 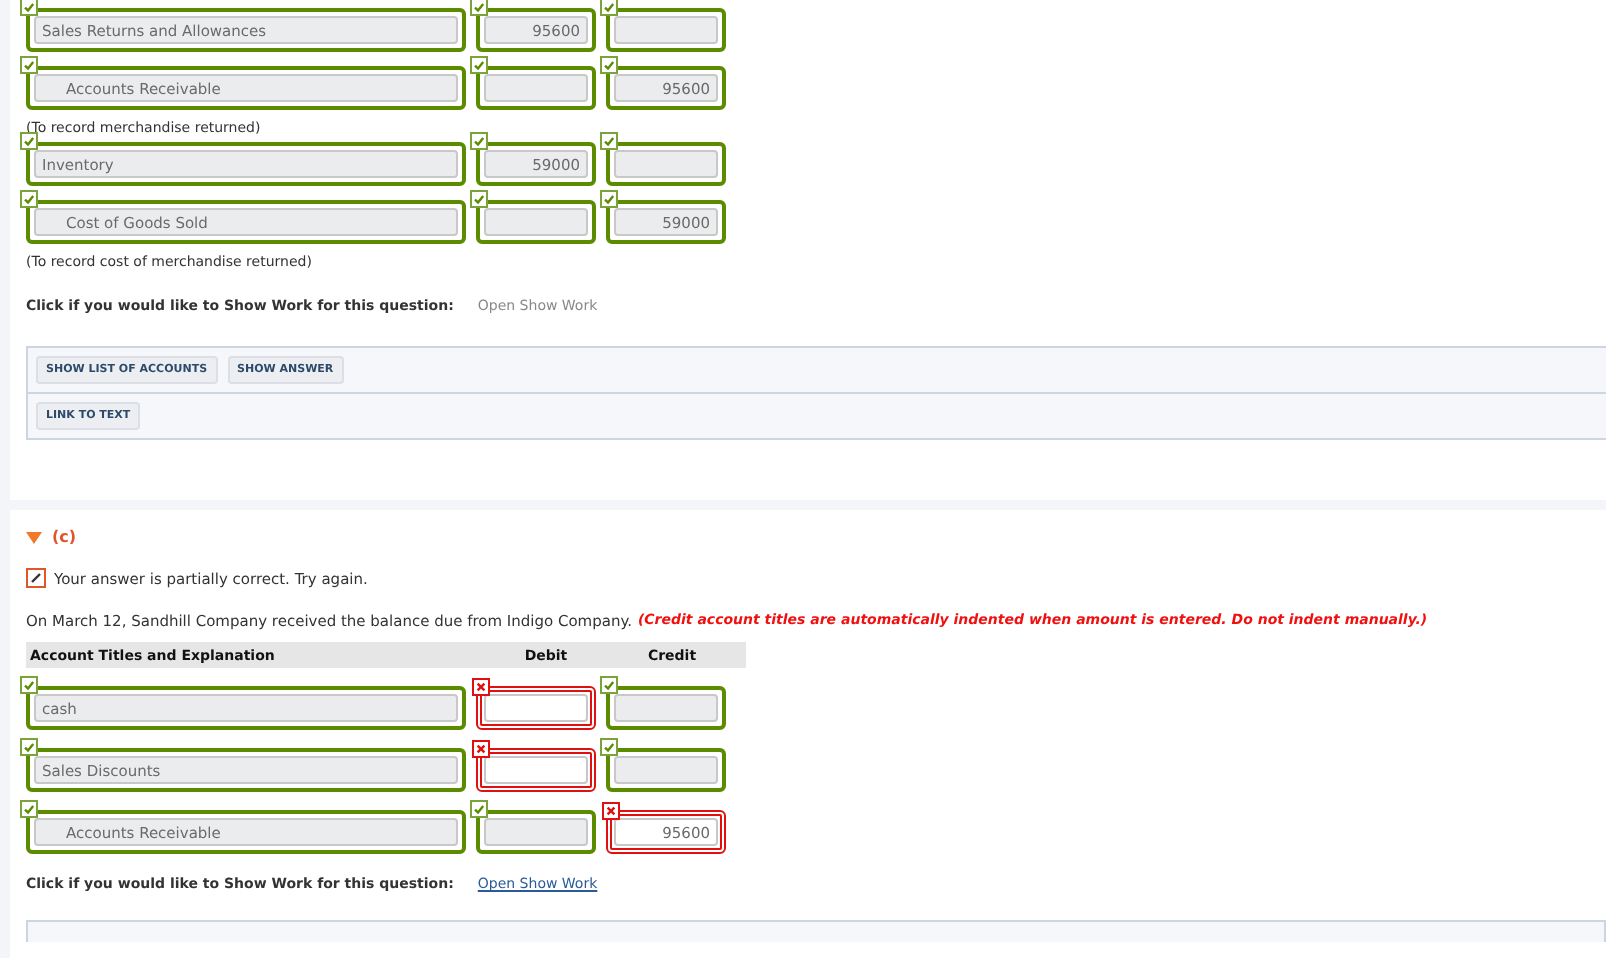 I want to click on part-label: (c), so click(x=64, y=537).